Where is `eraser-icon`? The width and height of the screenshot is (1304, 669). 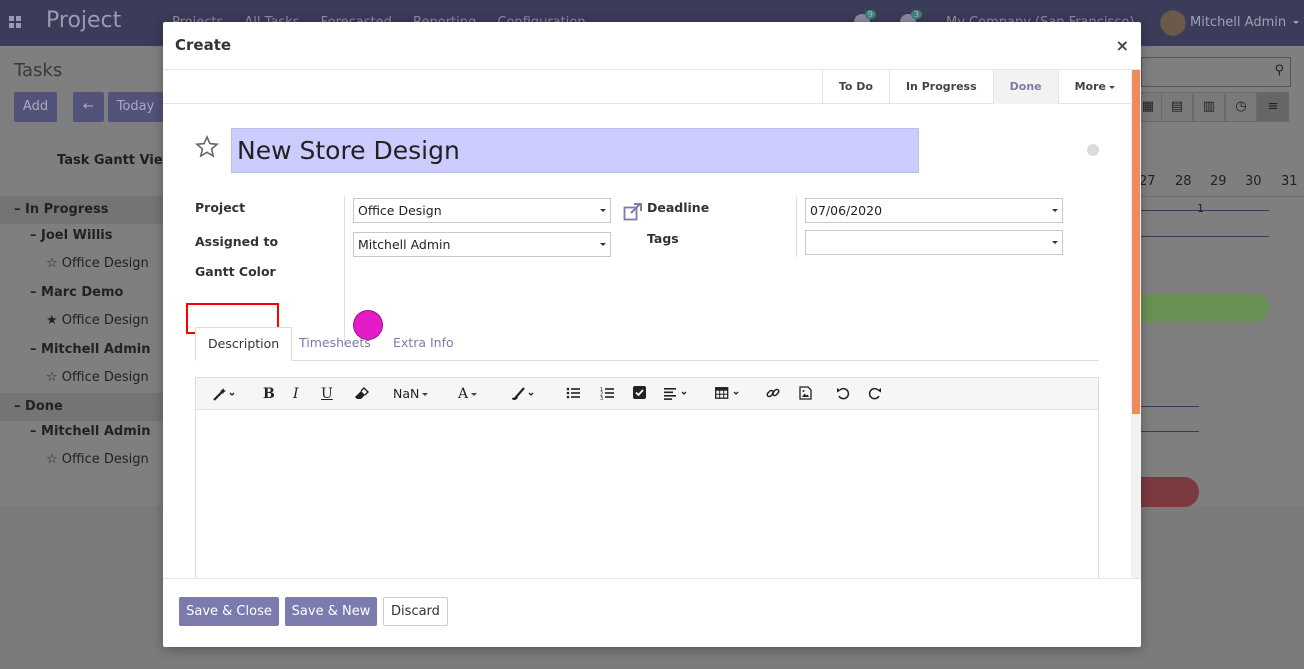
eraser-icon is located at coordinates (361, 394).